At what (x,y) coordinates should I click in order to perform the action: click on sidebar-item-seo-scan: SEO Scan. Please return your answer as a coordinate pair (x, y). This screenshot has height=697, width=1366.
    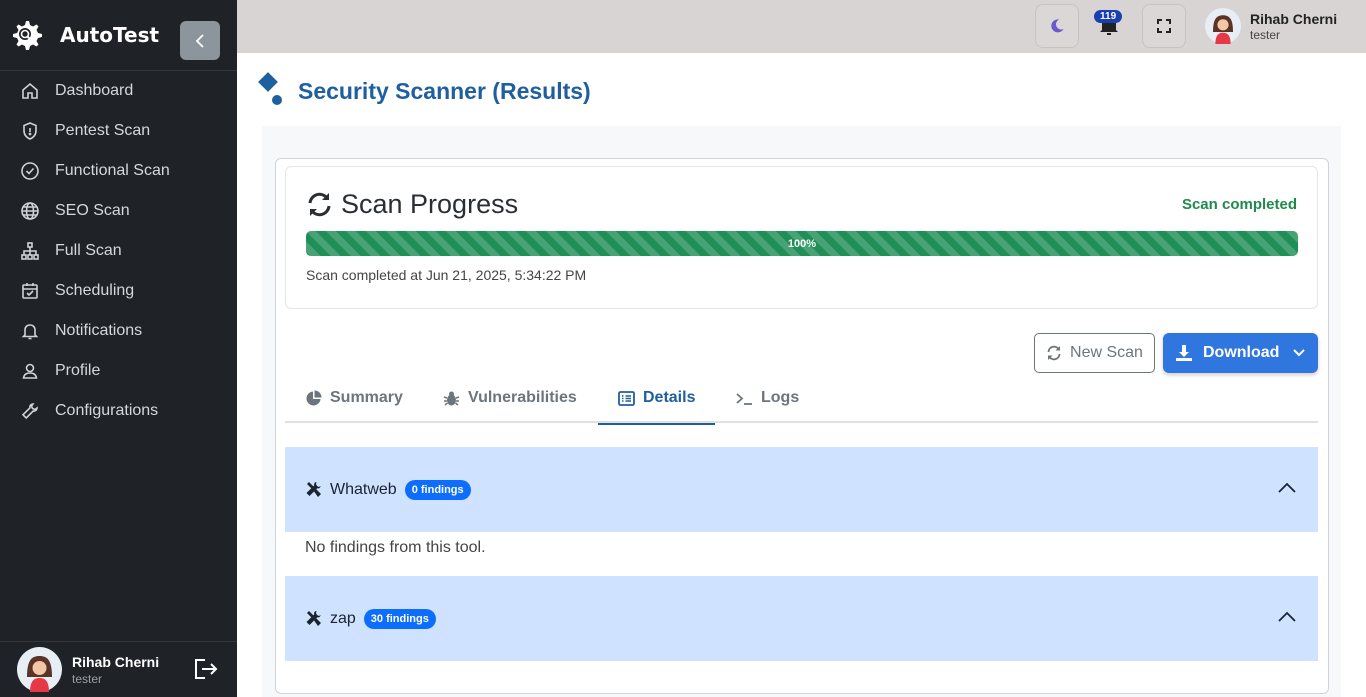
    Looking at the image, I should click on (118, 211).